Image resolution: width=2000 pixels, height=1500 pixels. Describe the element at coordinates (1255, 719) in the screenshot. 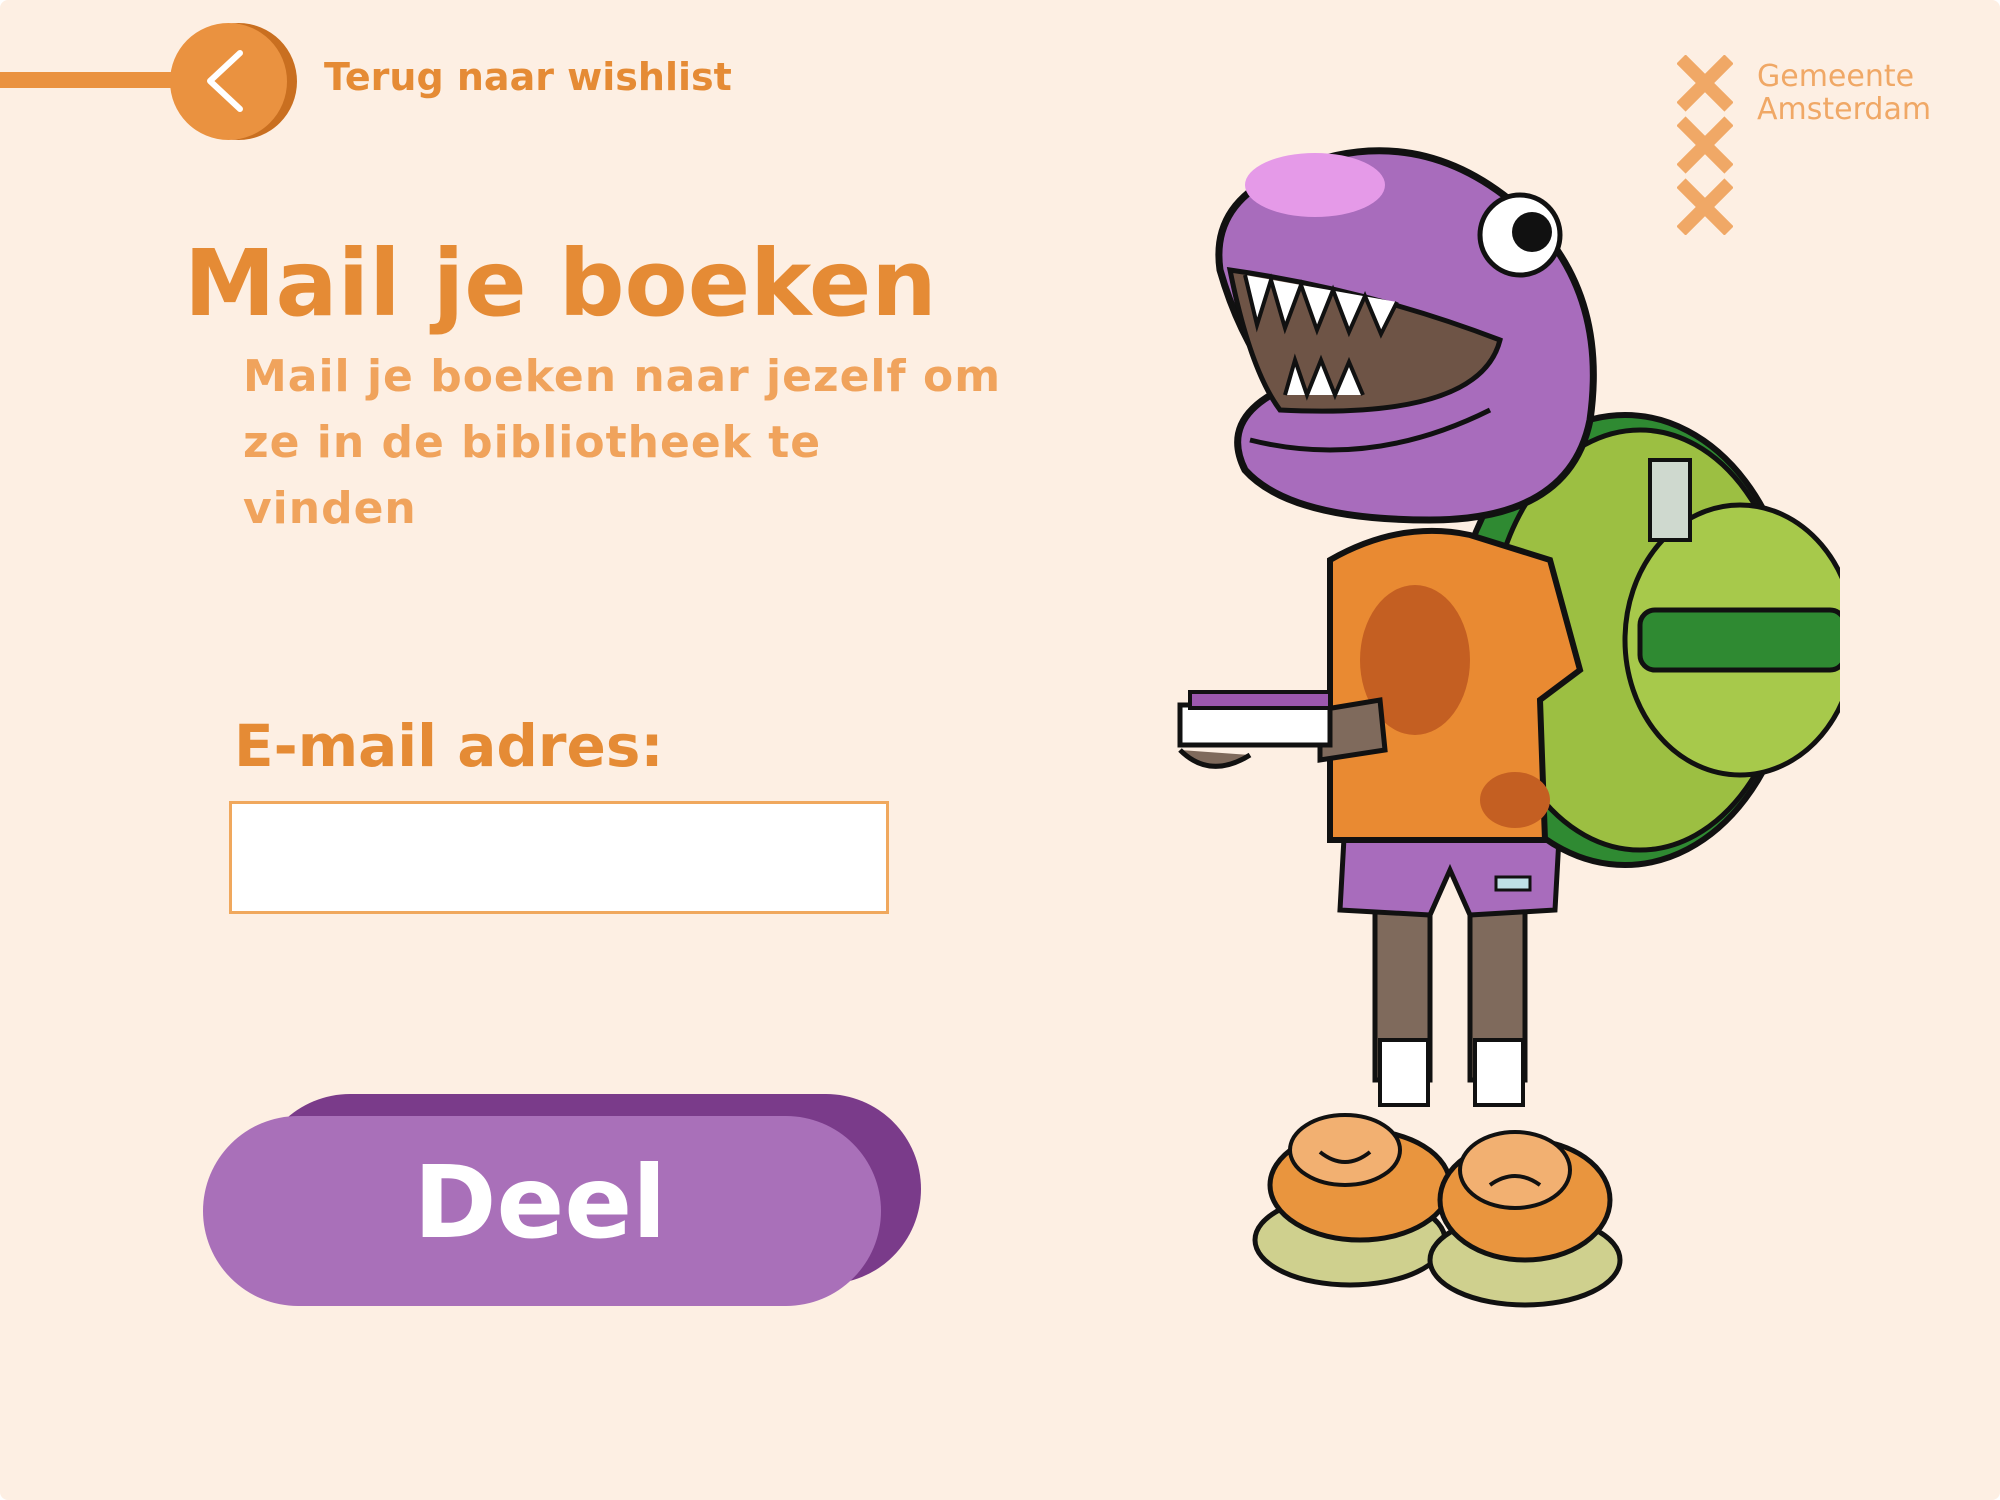

I see `book-icon` at that location.